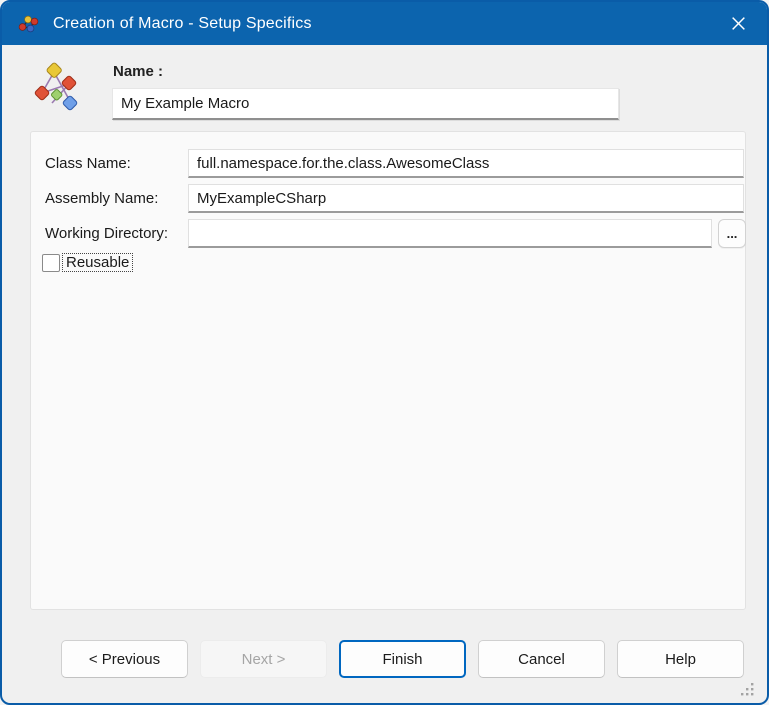  I want to click on help-button: Help, so click(680, 659).